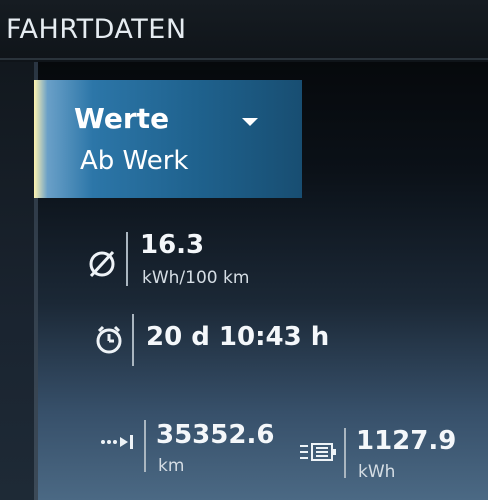  What do you see at coordinates (102, 264) in the screenshot?
I see `average-icon` at bounding box center [102, 264].